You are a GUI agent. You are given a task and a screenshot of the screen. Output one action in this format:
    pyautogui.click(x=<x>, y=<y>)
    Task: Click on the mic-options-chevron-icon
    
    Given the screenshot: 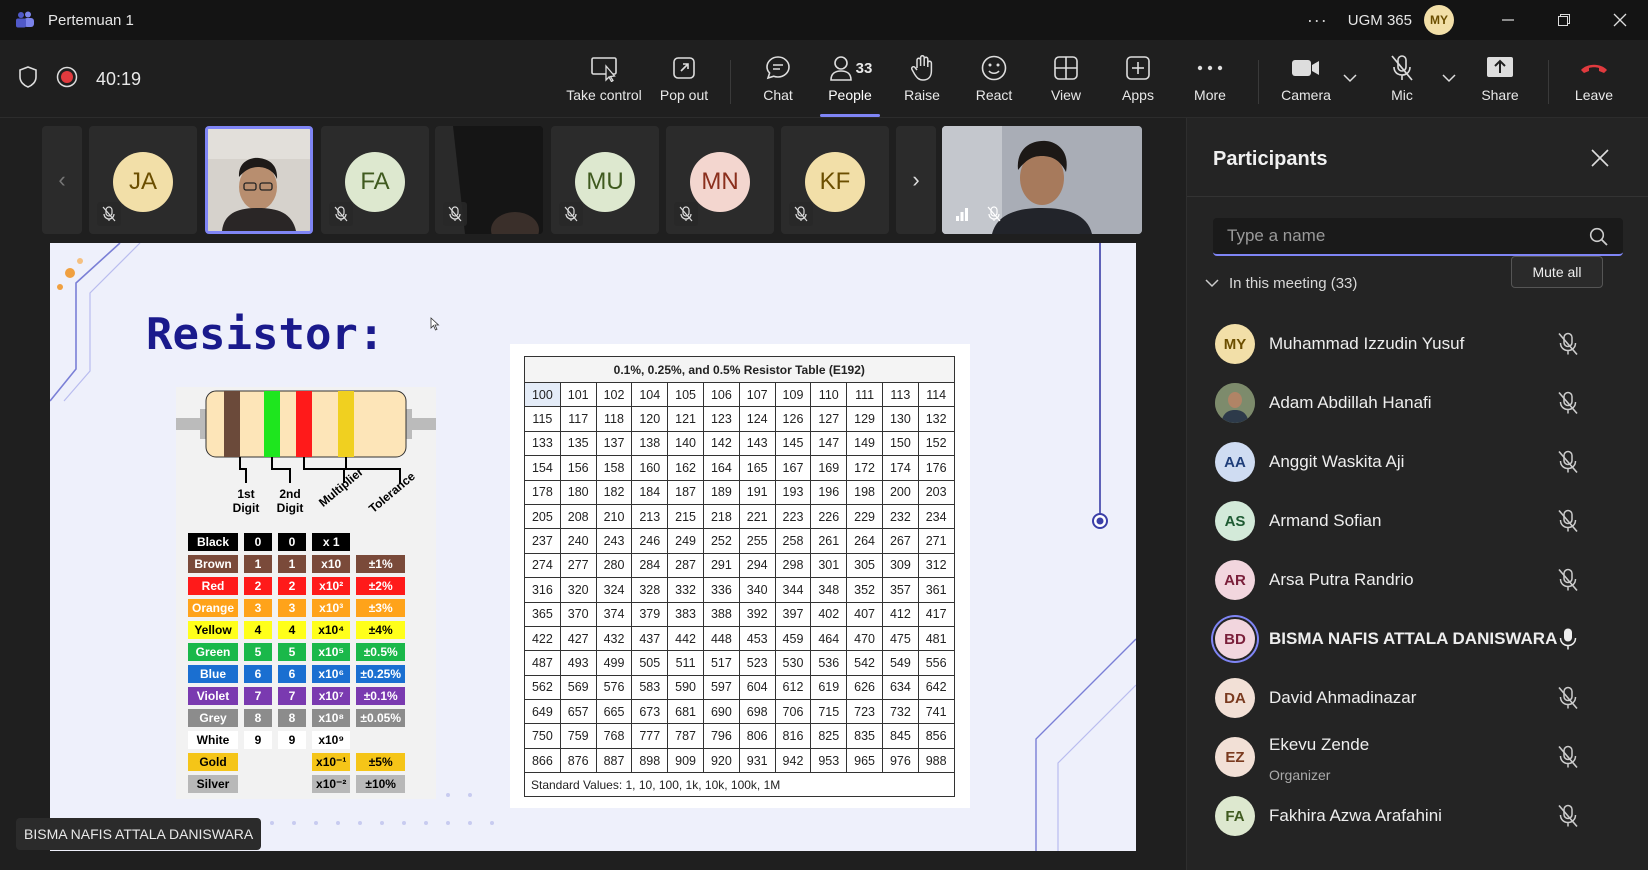 What is the action you would take?
    pyautogui.click(x=1449, y=79)
    